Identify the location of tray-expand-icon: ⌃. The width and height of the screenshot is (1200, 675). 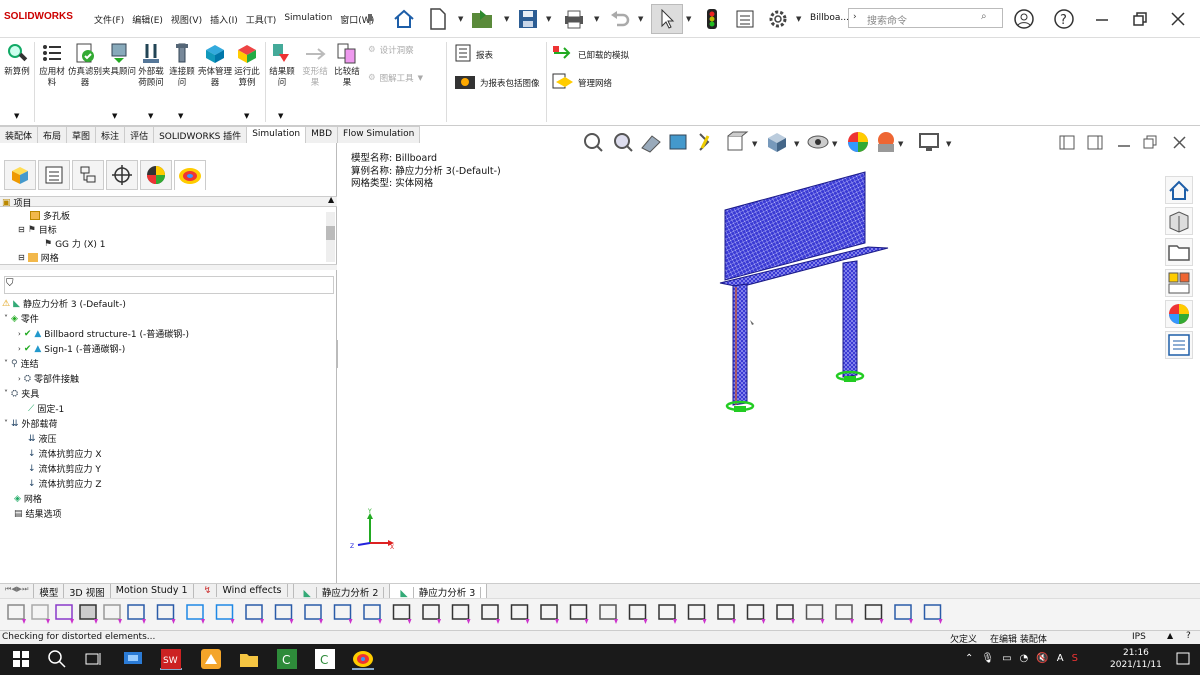
(969, 658).